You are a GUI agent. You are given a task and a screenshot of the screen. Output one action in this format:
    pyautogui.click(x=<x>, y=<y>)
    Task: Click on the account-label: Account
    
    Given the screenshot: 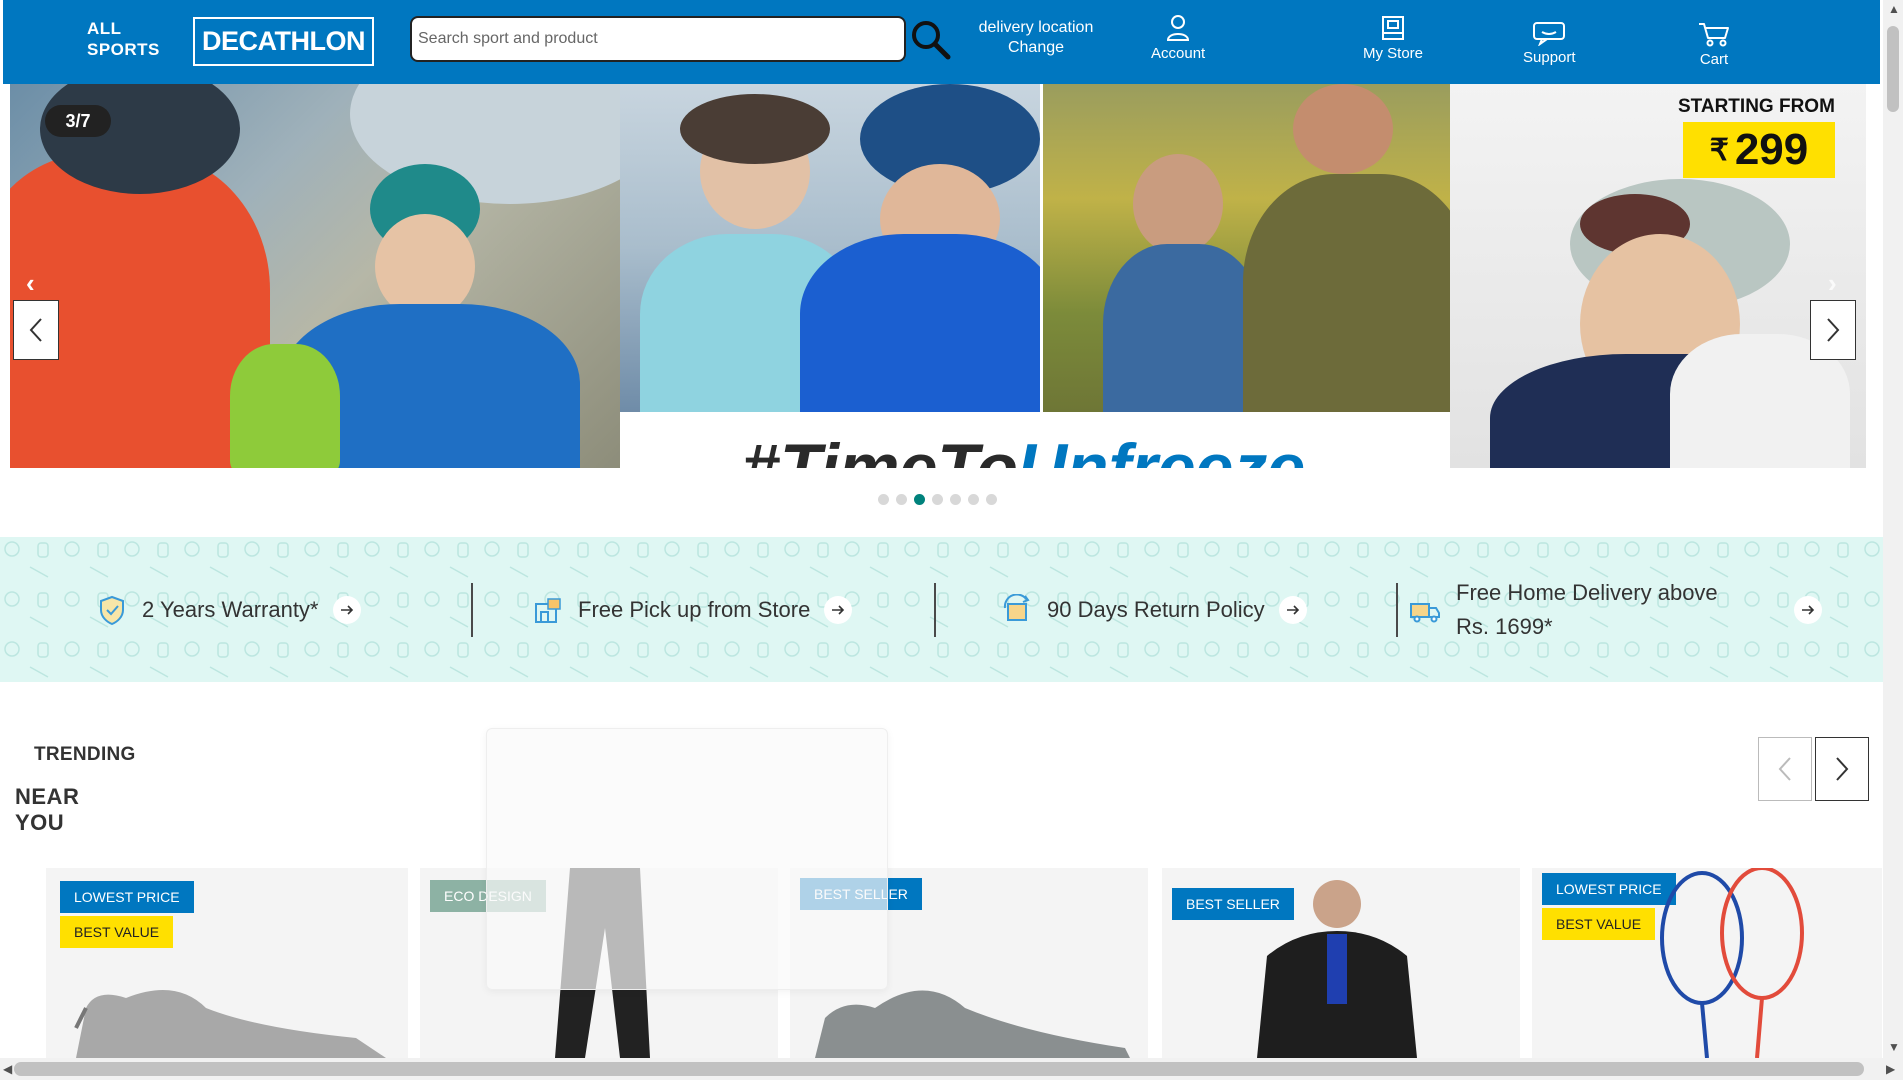 What is the action you would take?
    pyautogui.click(x=1178, y=53)
    